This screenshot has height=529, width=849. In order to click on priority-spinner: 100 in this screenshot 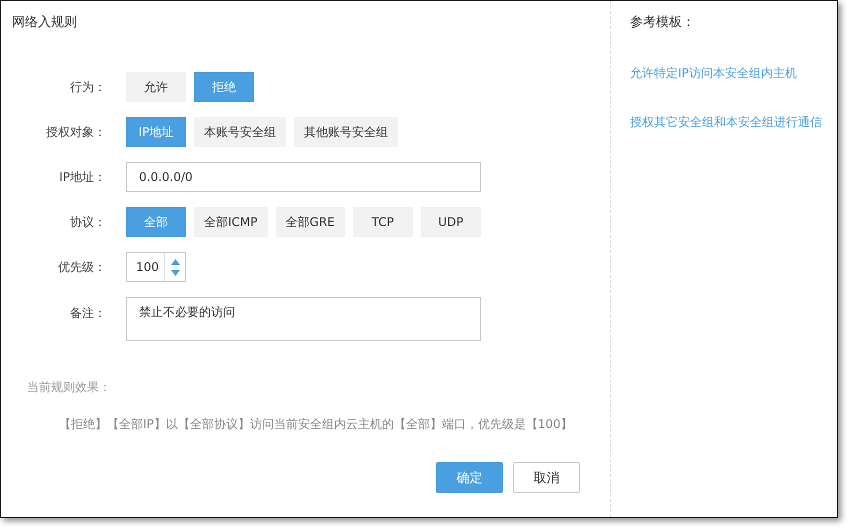, I will do `click(156, 267)`.